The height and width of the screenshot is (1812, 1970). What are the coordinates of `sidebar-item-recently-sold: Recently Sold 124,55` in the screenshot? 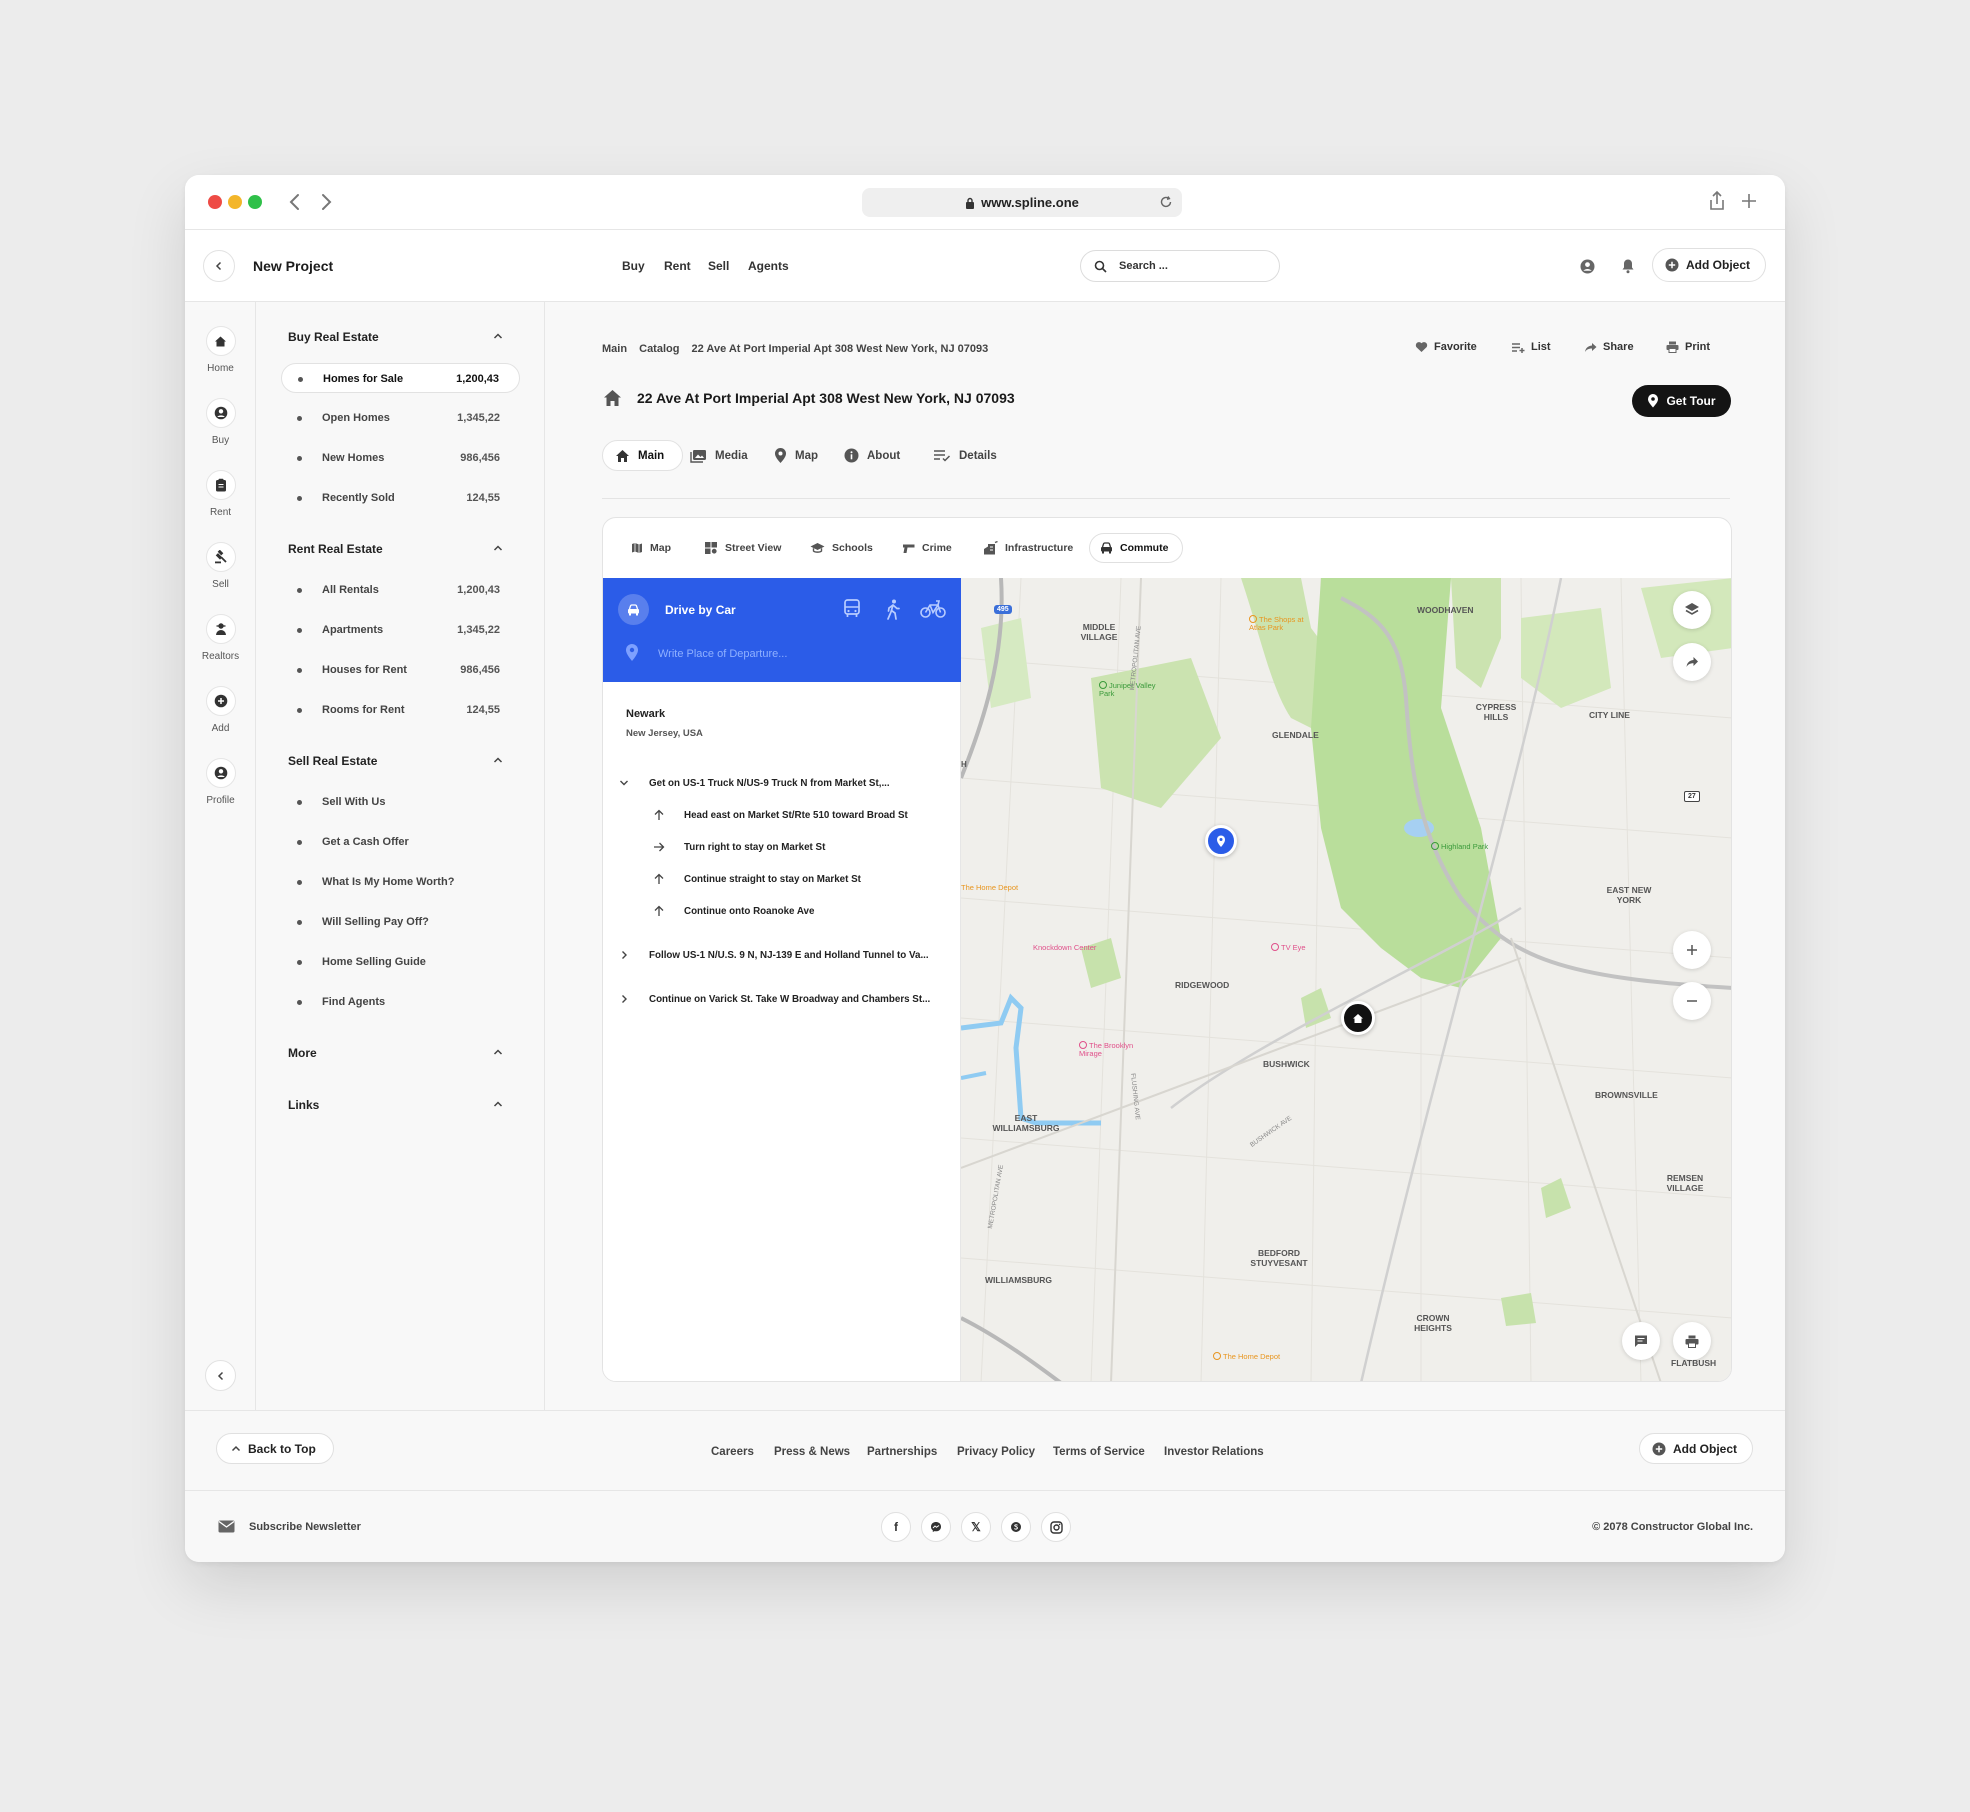 It's located at (400, 498).